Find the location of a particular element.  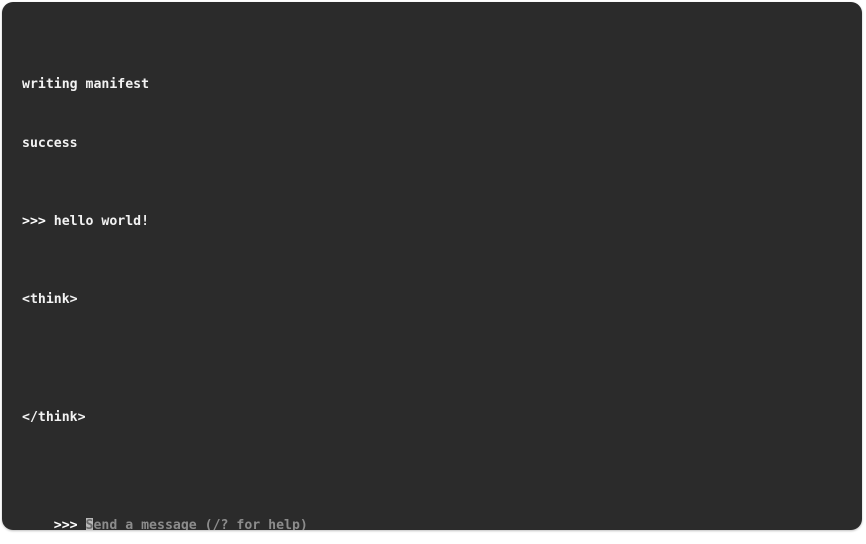

search-input-placeholder: end a message (/? for help) is located at coordinates (200, 523).